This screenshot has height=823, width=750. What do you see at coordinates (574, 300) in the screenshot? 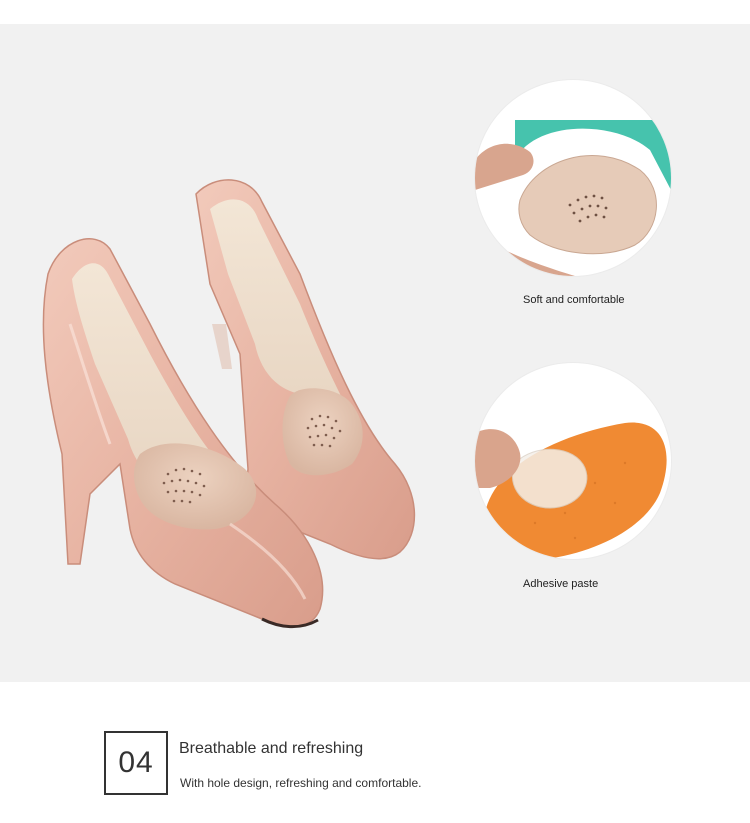
I see `caption-soft: Soft and comfortable` at bounding box center [574, 300].